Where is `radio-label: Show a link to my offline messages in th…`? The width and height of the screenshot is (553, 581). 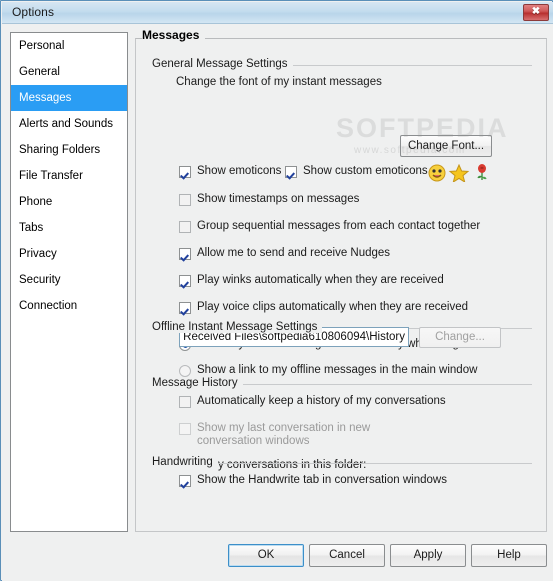 radio-label: Show a link to my offline messages in th… is located at coordinates (337, 370).